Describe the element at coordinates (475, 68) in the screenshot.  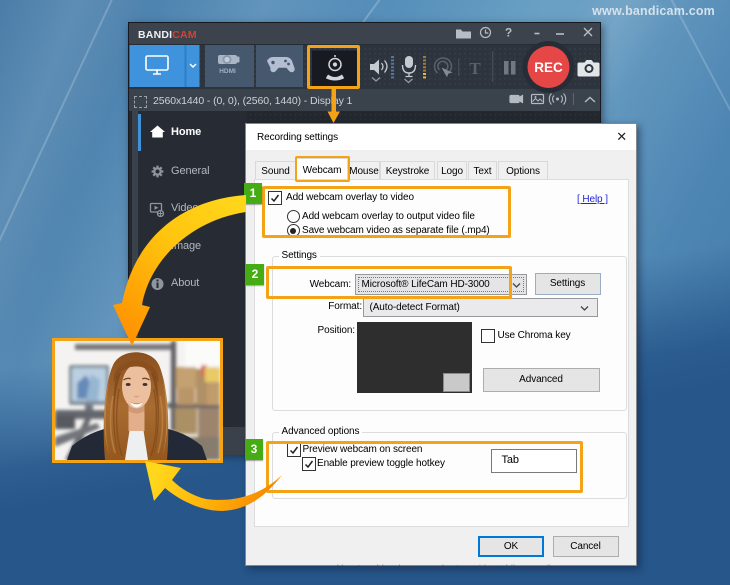
I see `svg-text: T` at that location.